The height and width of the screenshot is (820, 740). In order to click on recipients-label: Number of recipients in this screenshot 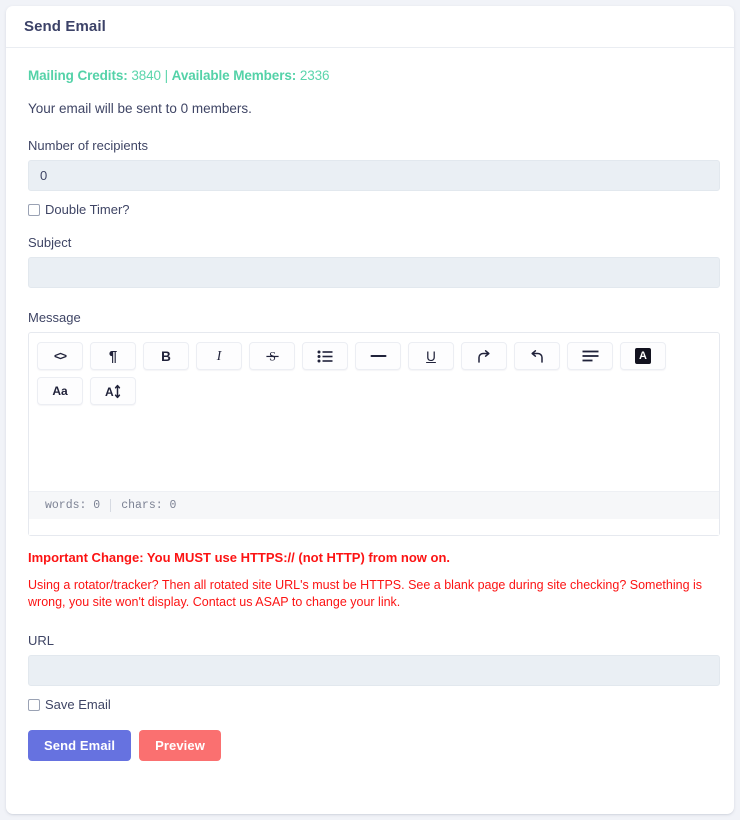, I will do `click(88, 145)`.